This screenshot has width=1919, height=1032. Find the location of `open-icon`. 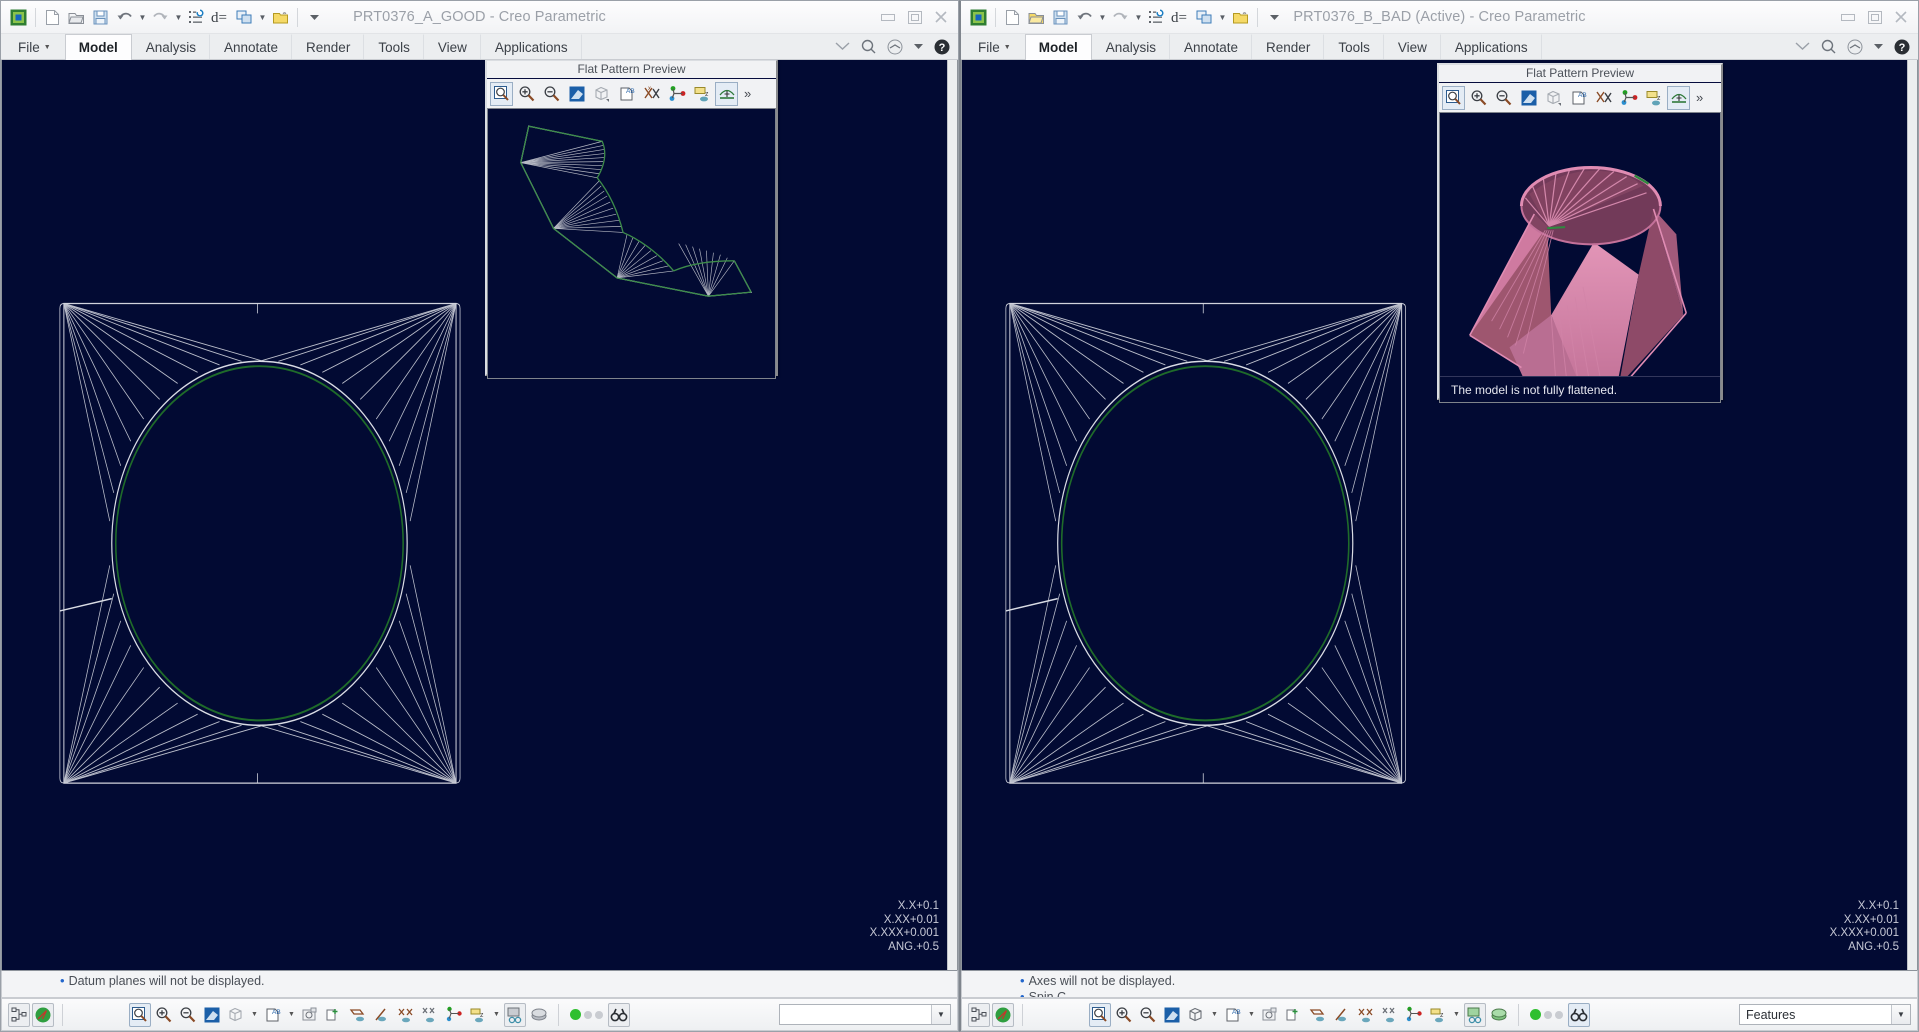

open-icon is located at coordinates (1036, 17).